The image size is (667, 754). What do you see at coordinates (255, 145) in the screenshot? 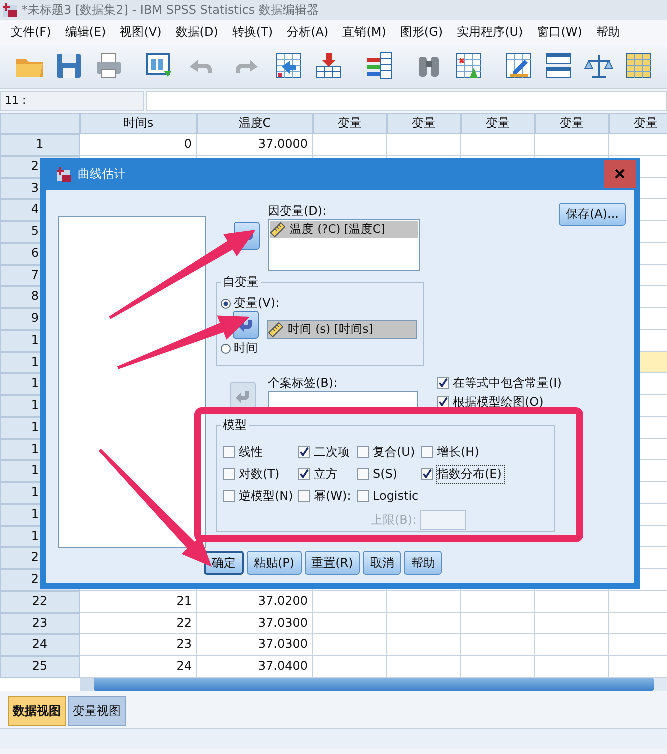
I see `table-cell: 37.0000` at bounding box center [255, 145].